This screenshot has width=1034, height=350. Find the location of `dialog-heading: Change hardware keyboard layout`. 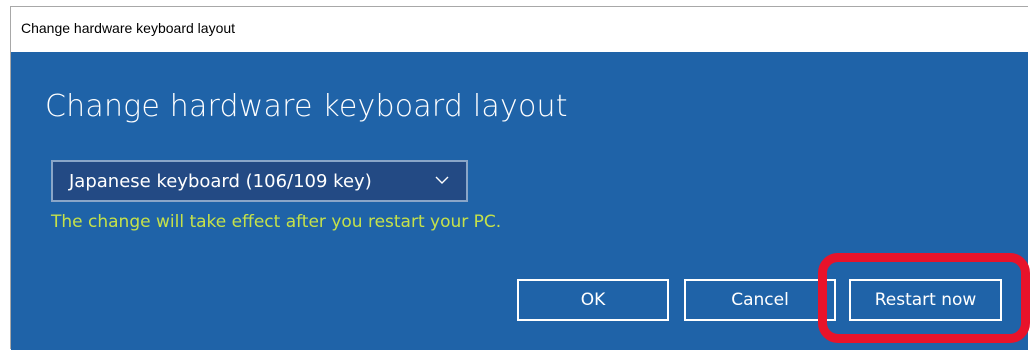

dialog-heading: Change hardware keyboard layout is located at coordinates (306, 106).